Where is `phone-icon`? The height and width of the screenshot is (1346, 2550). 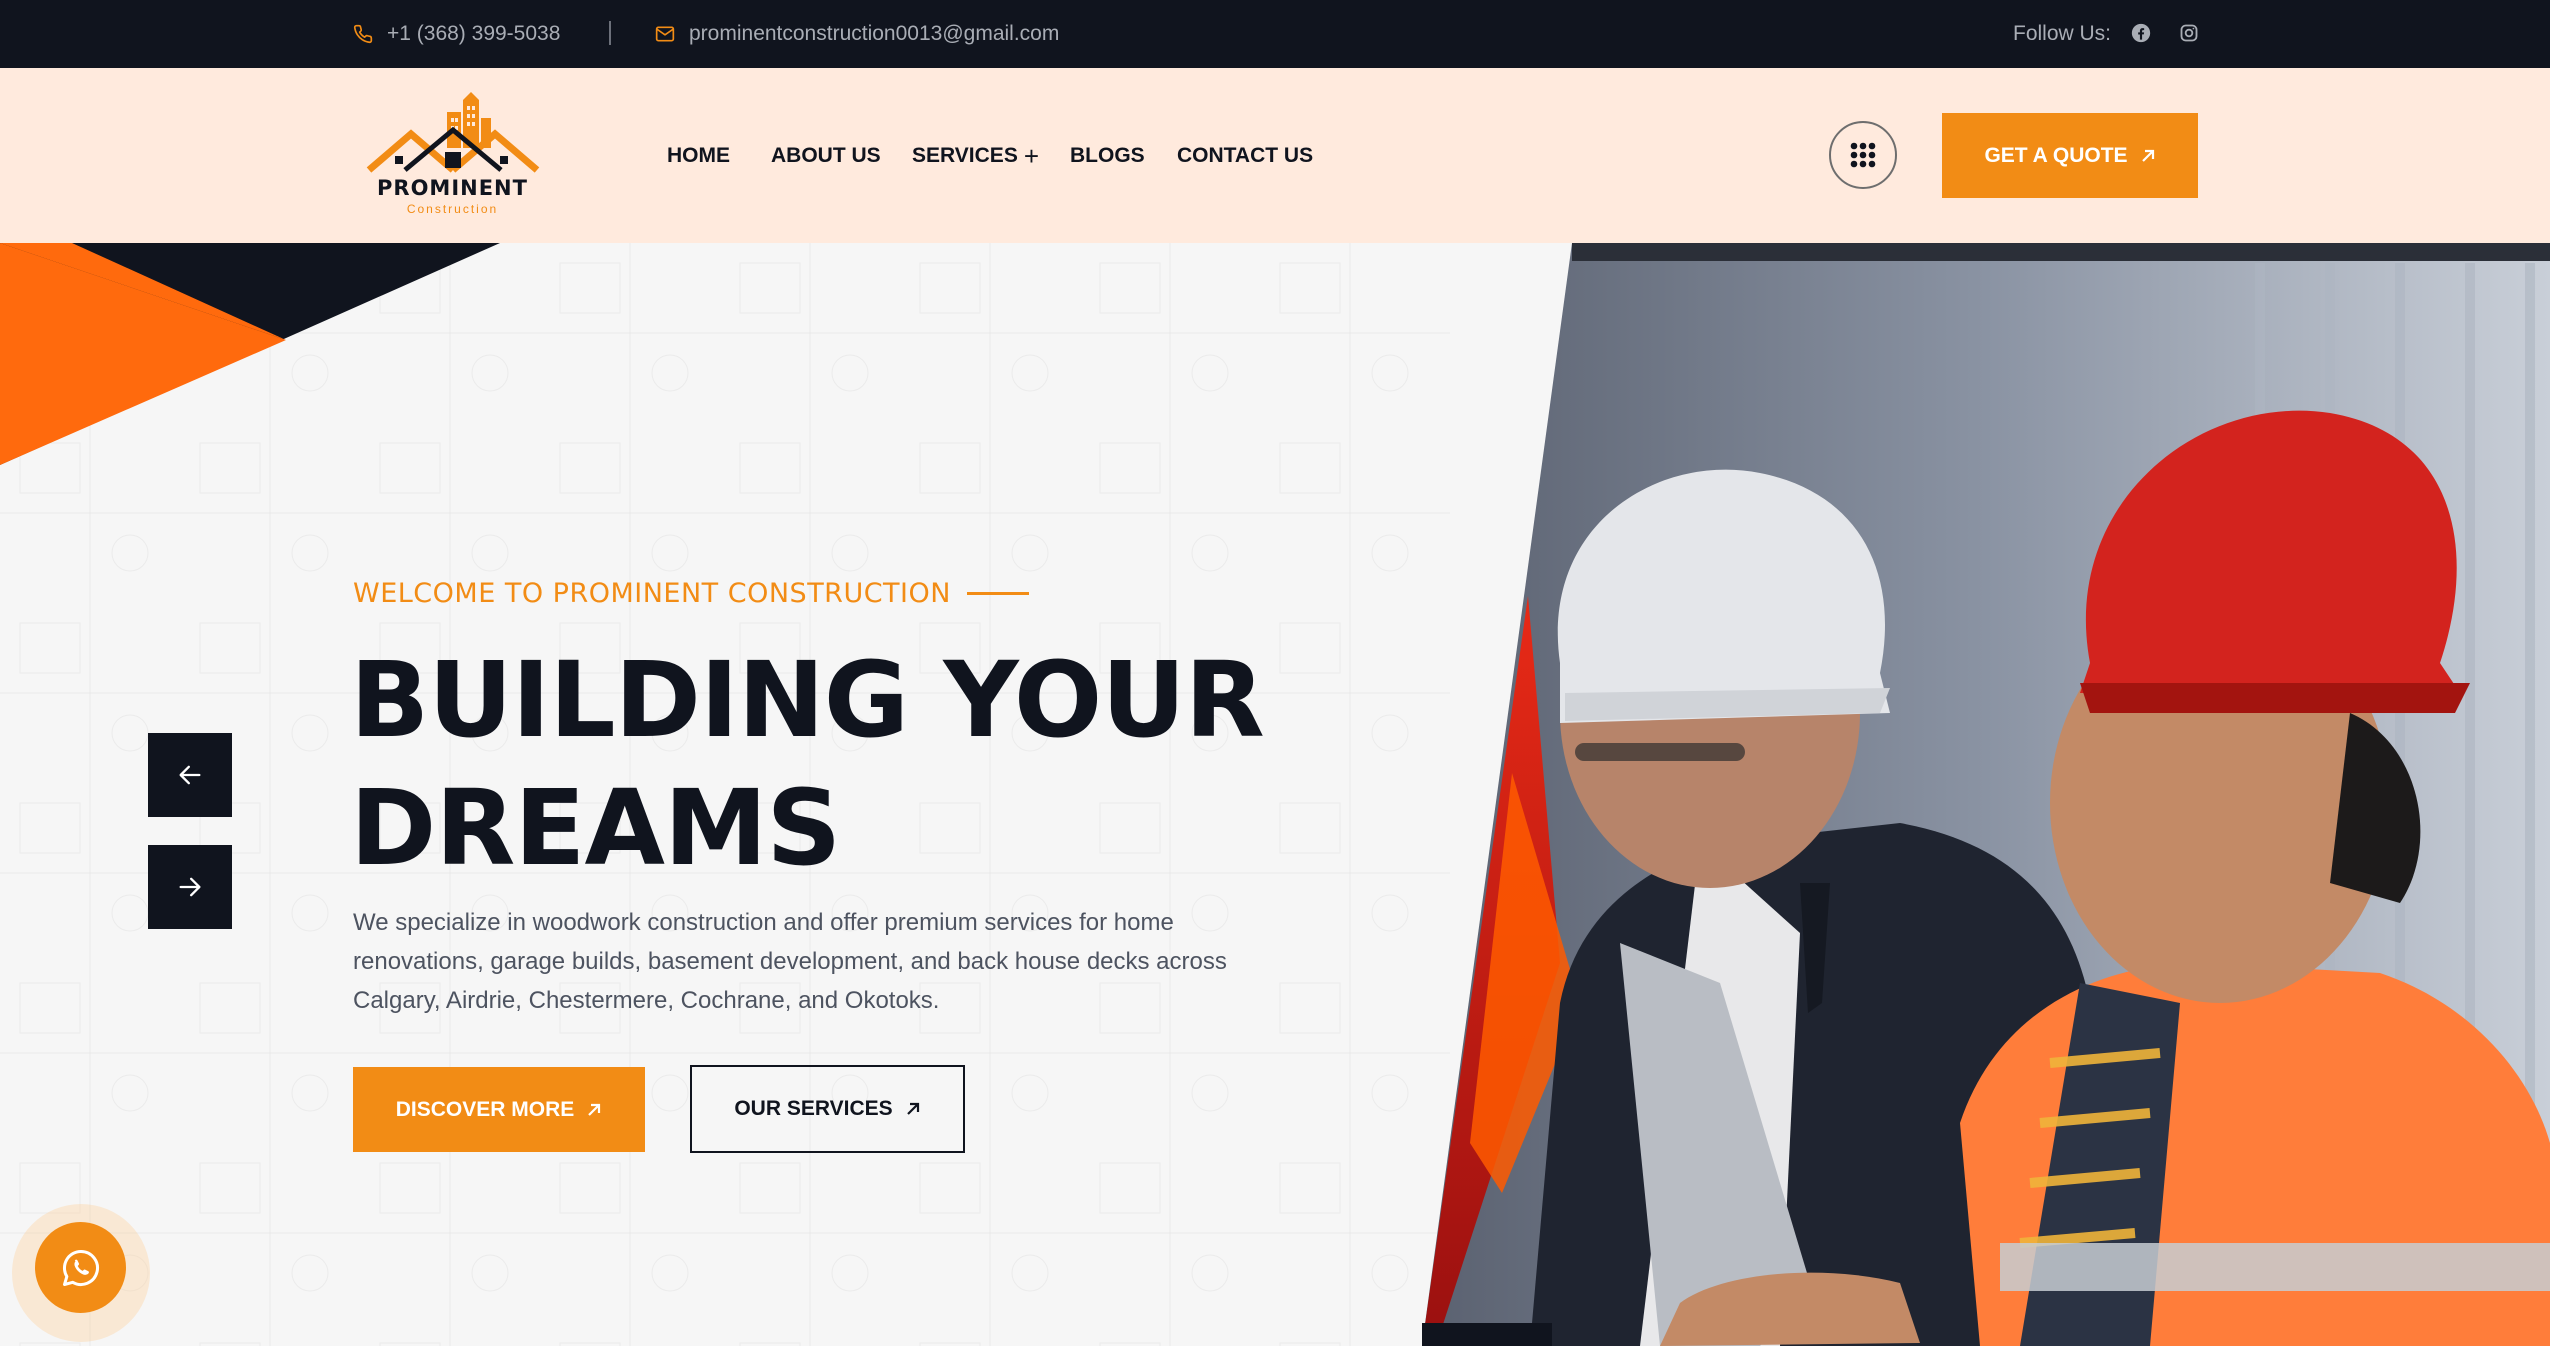 phone-icon is located at coordinates (363, 34).